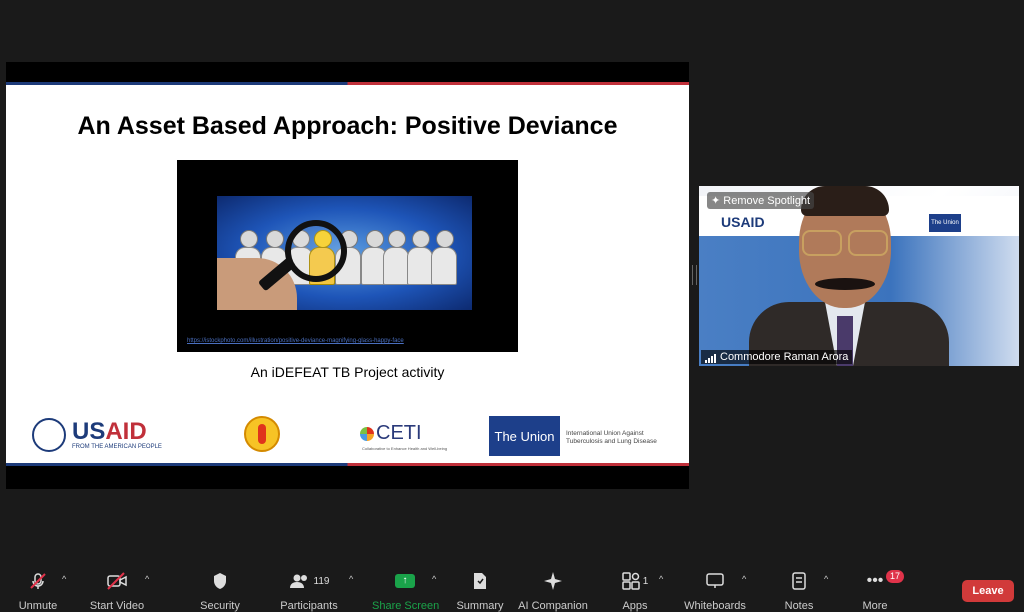 This screenshot has width=1024, height=612. Describe the element at coordinates (694, 275) in the screenshot. I see `resize-handle` at that location.